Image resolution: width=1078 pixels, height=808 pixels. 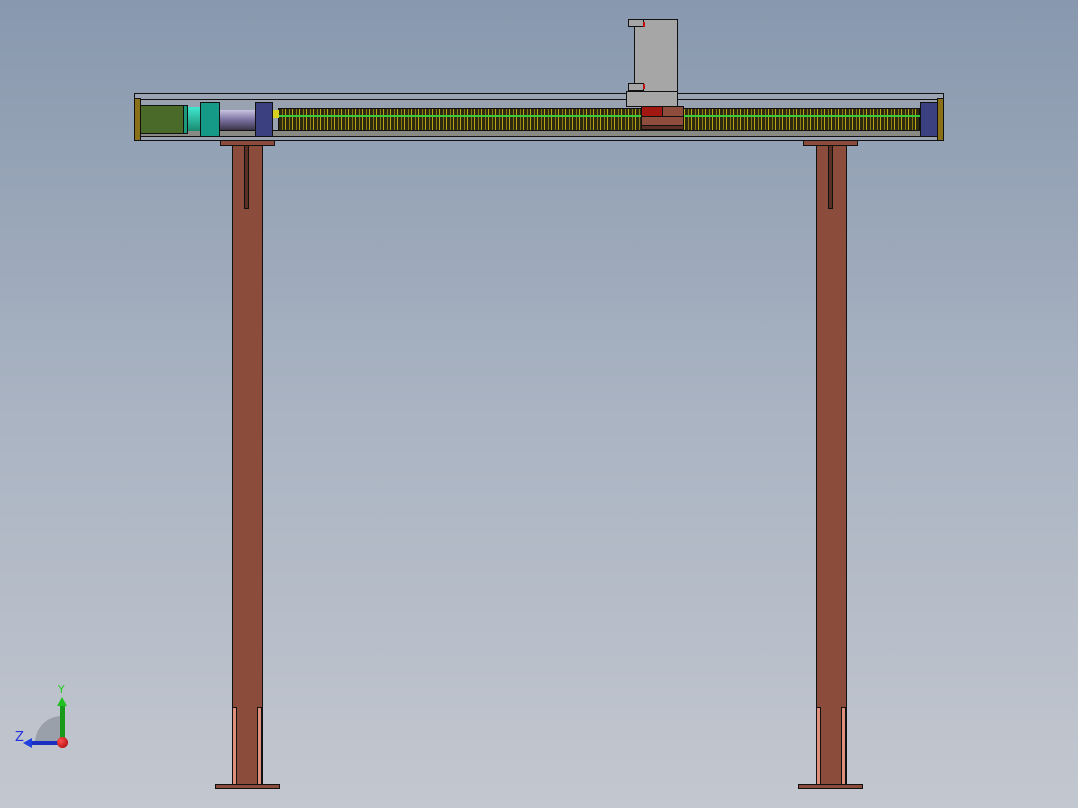 I want to click on carriage-plate, so click(x=656, y=55).